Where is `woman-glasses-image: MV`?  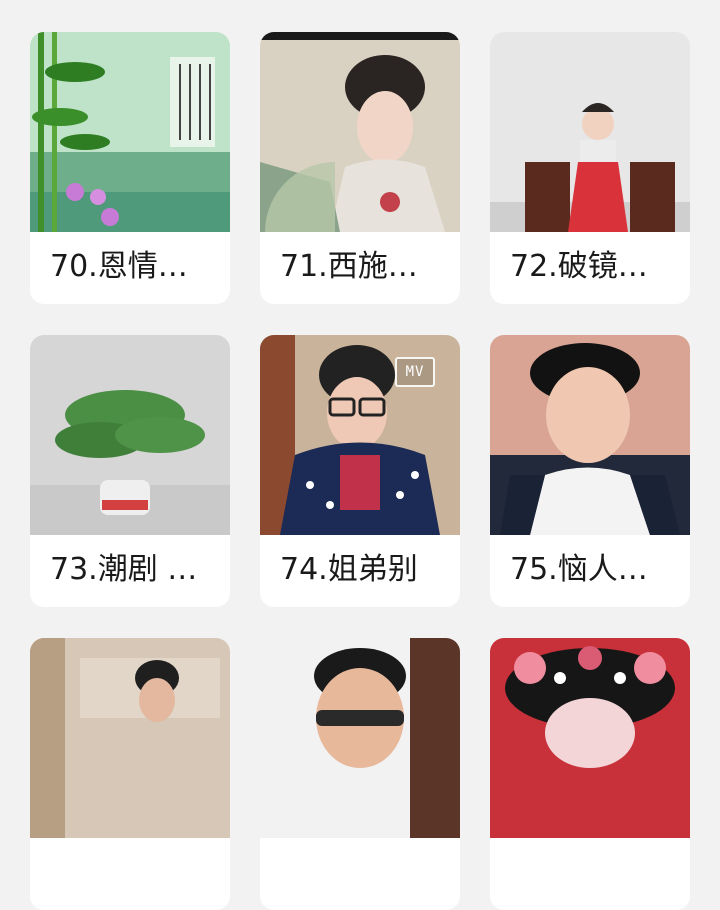 woman-glasses-image: MV is located at coordinates (360, 435).